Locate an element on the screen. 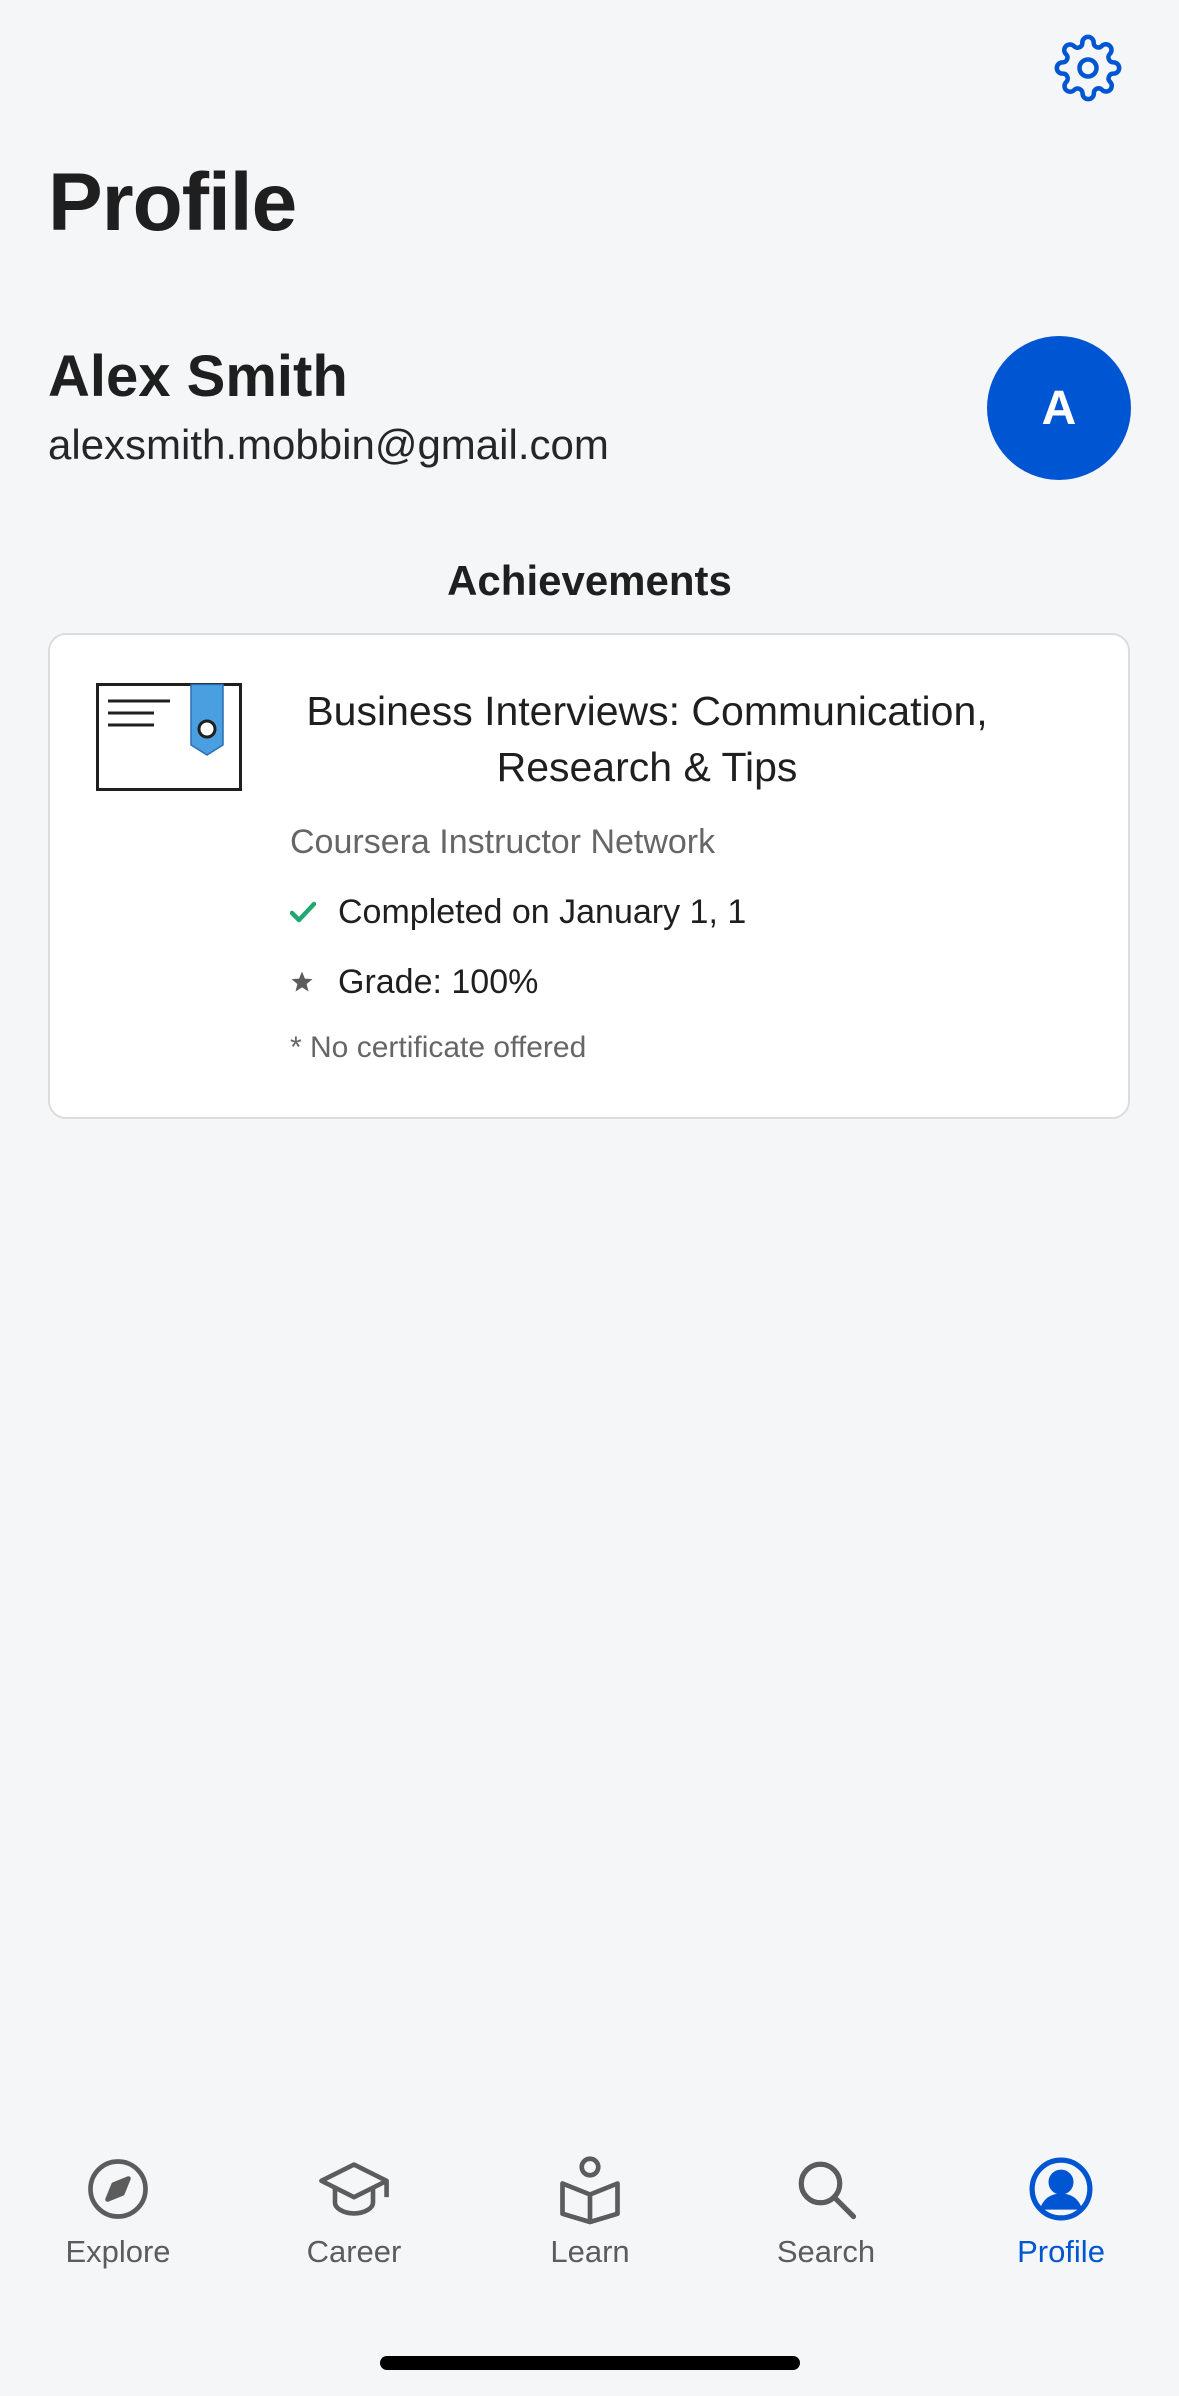 Image resolution: width=1179 pixels, height=2396 pixels. page-title: Profile is located at coordinates (172, 202).